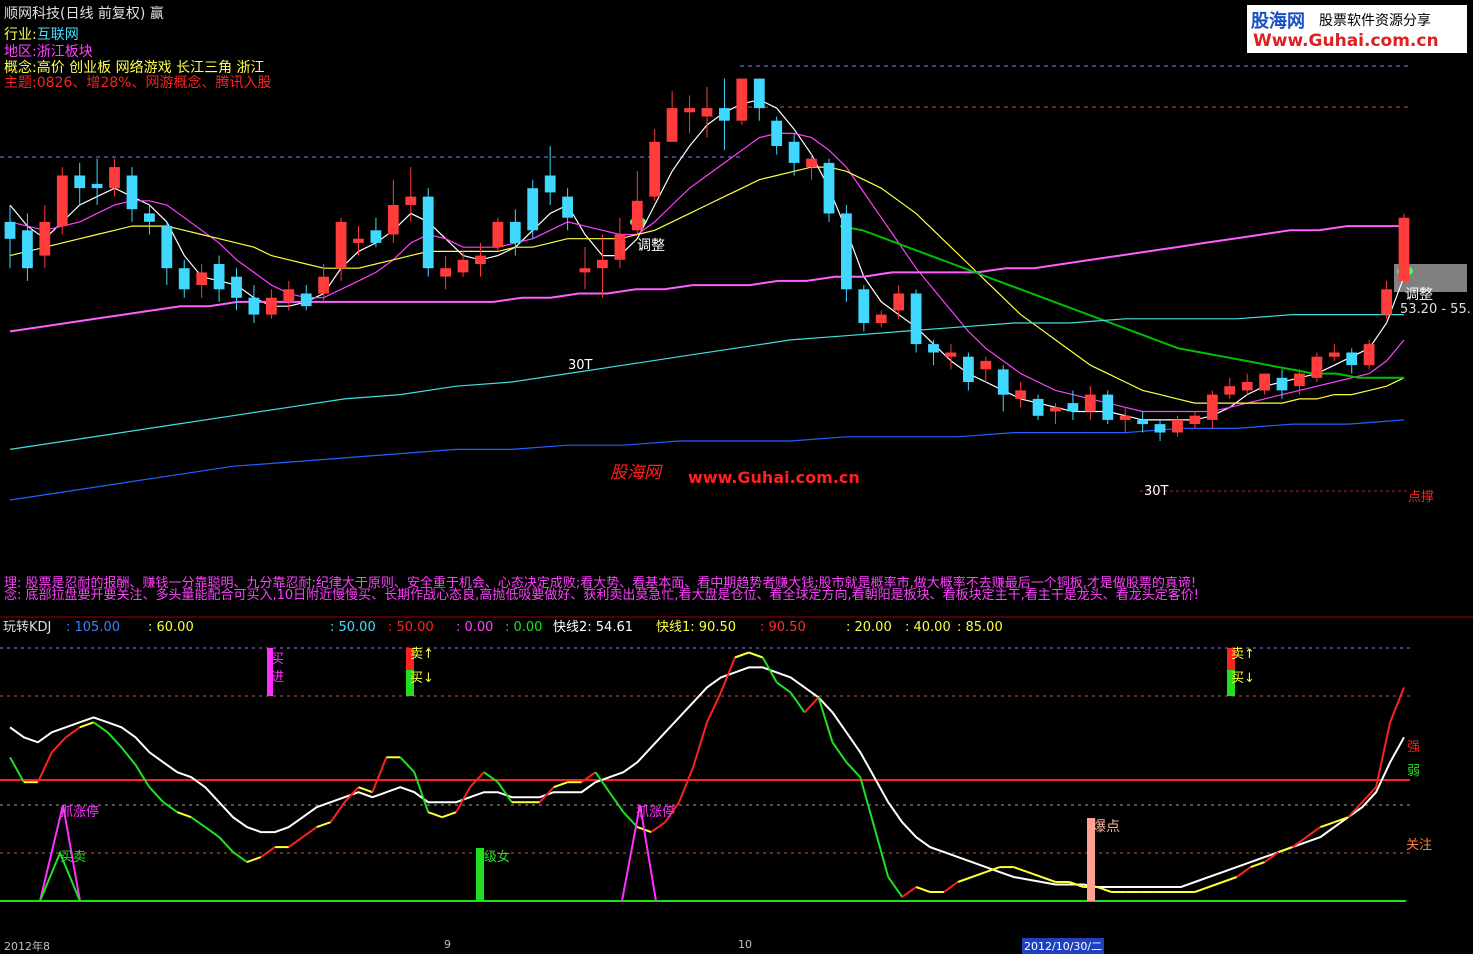 This screenshot has width=1473, height=954. I want to click on kdj-v10: : 20.00, so click(869, 627).